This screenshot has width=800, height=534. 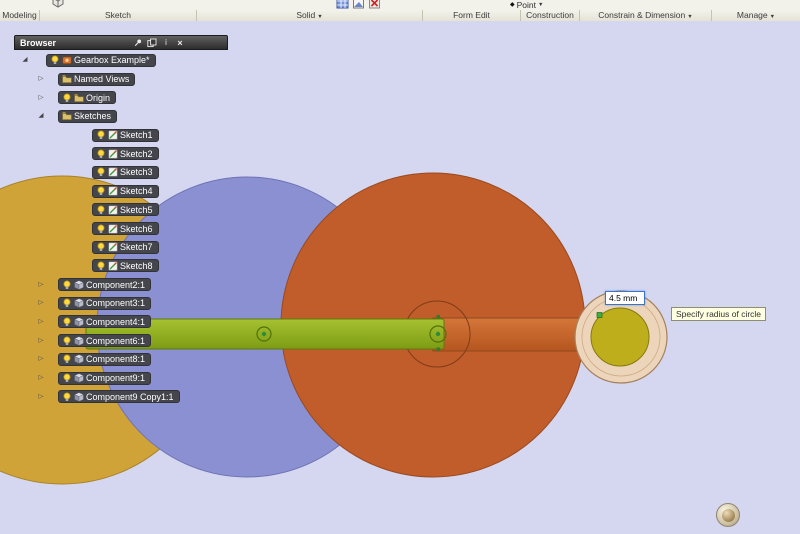 I want to click on tree-item-label: Component2:1, so click(x=116, y=284).